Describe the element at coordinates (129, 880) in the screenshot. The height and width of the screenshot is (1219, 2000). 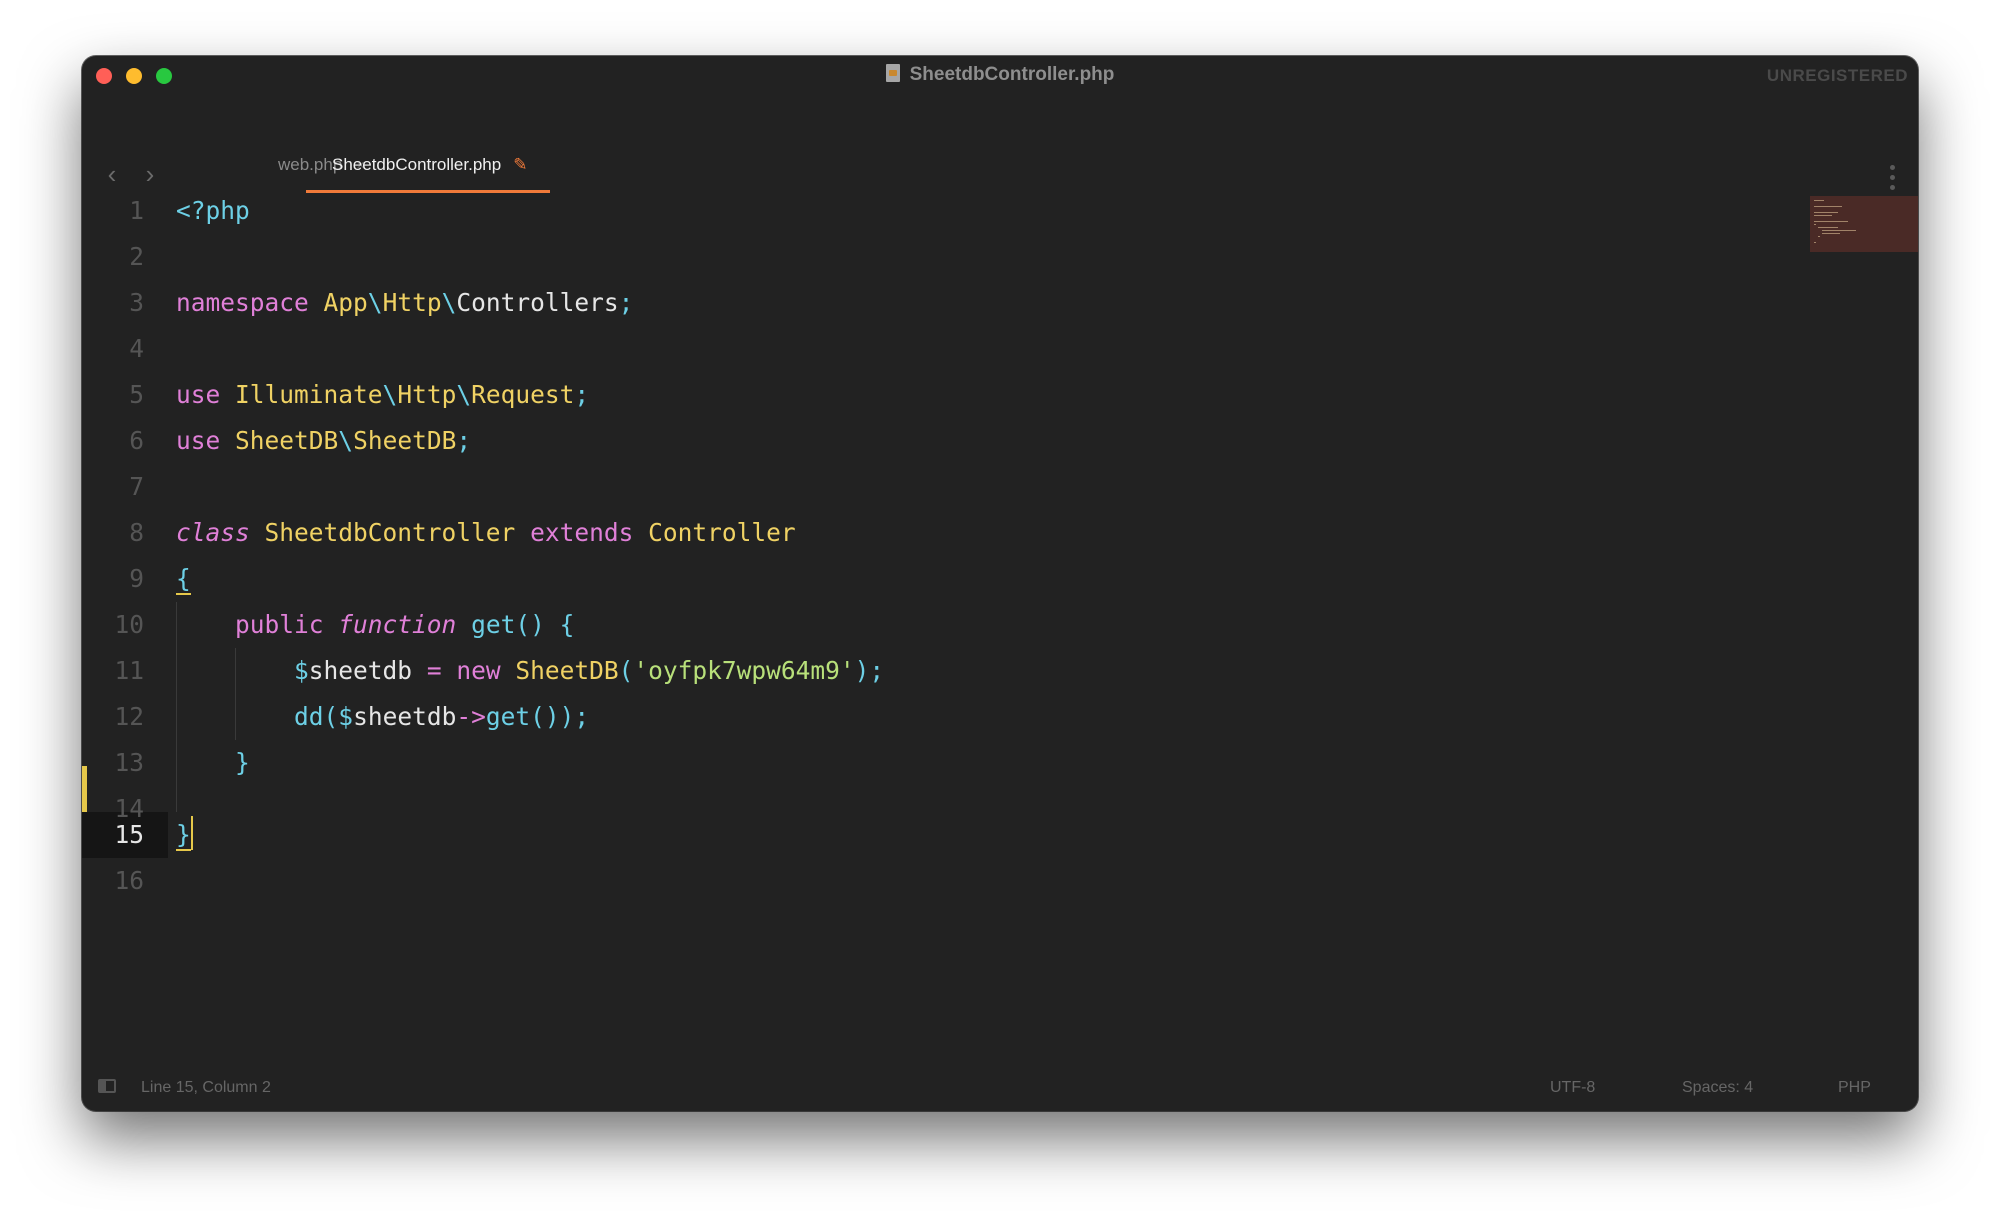
I see `line-number: 16` at that location.